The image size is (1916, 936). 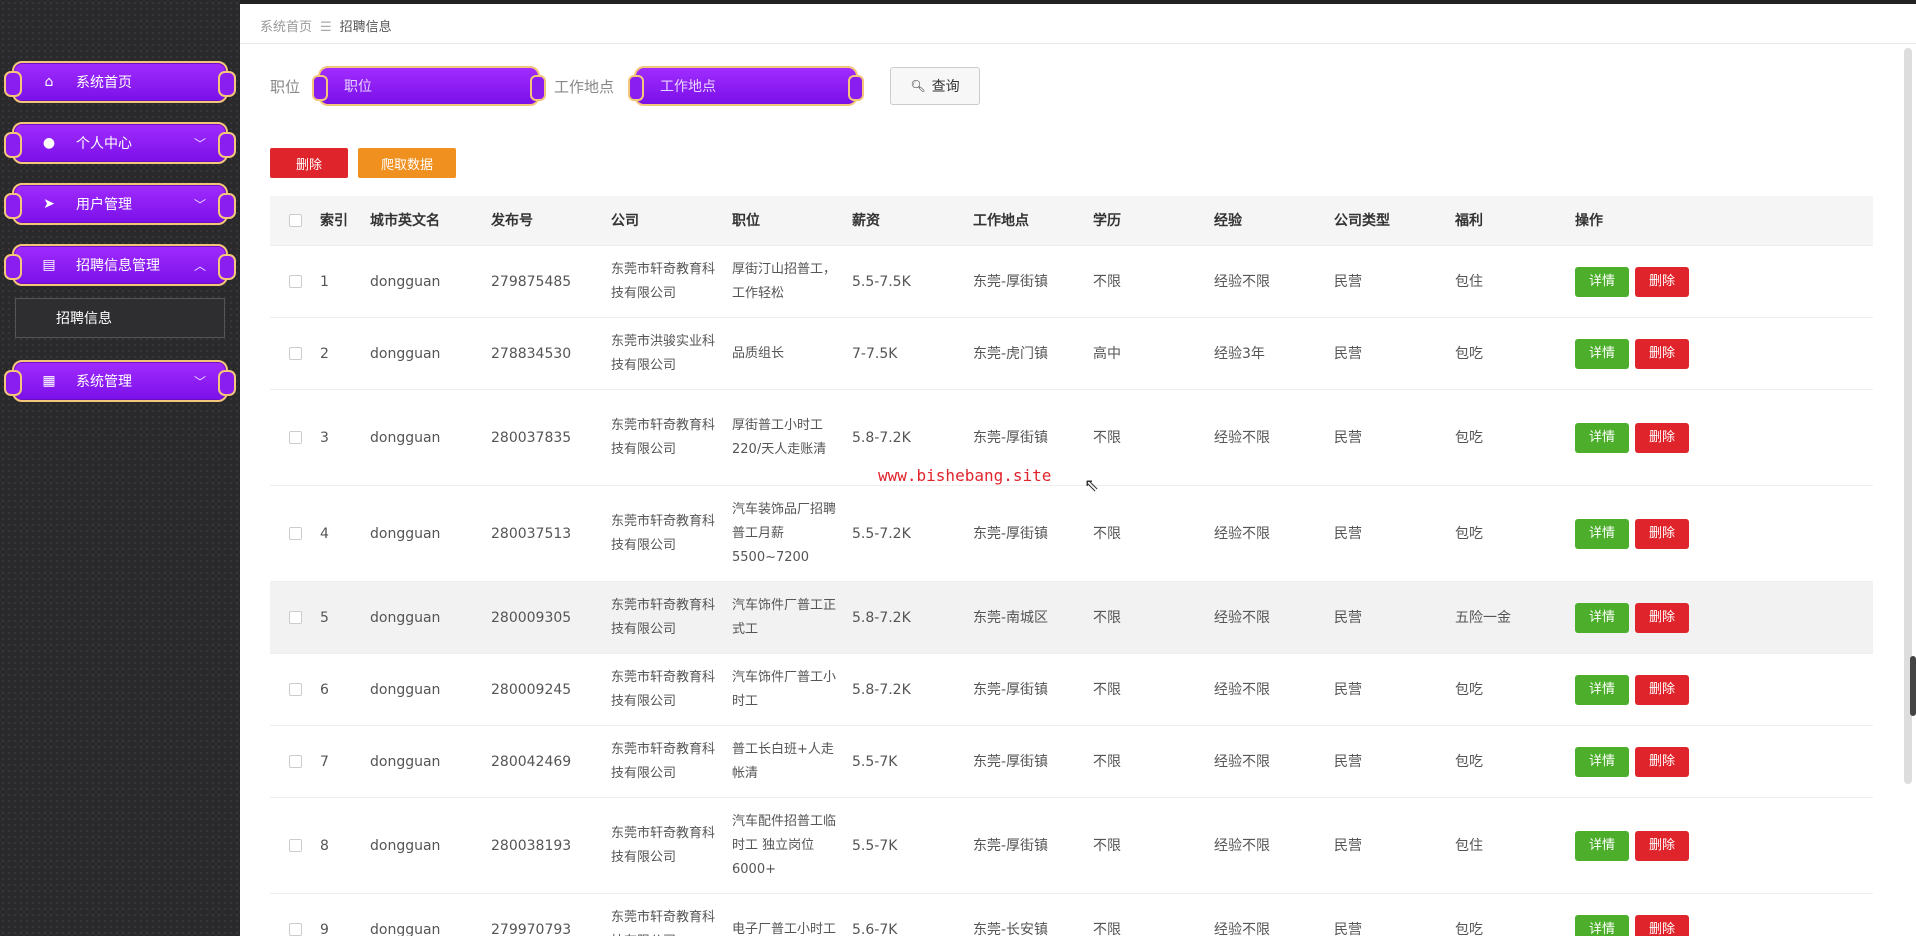 I want to click on sidebar-item-personal-center: ● 个人中心 ﹀, so click(x=120, y=143).